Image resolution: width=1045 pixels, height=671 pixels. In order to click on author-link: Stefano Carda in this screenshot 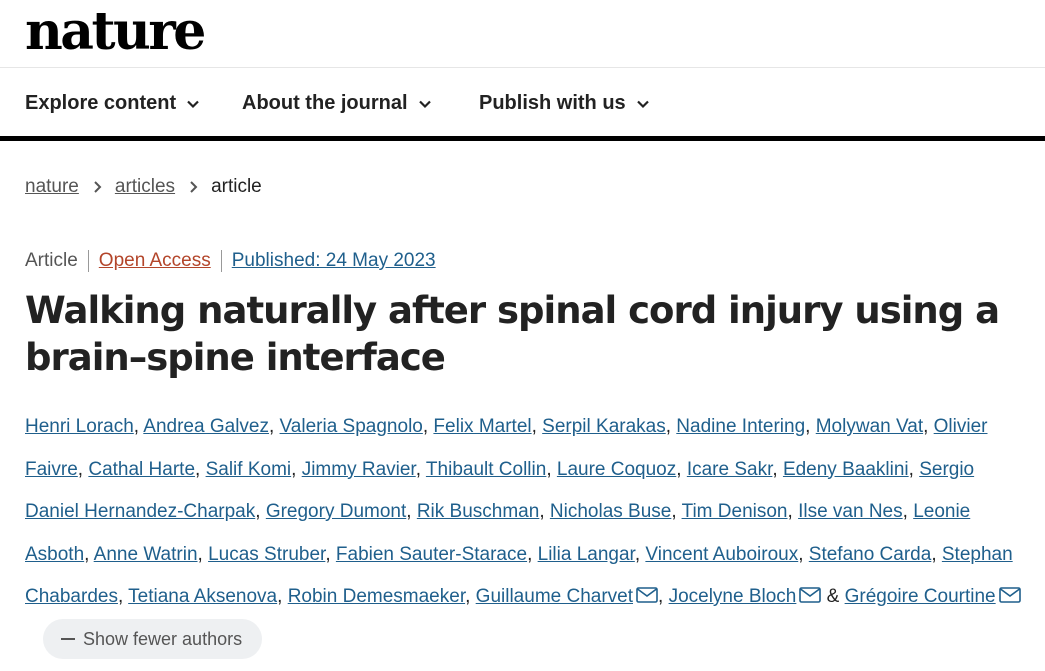, I will do `click(870, 554)`.